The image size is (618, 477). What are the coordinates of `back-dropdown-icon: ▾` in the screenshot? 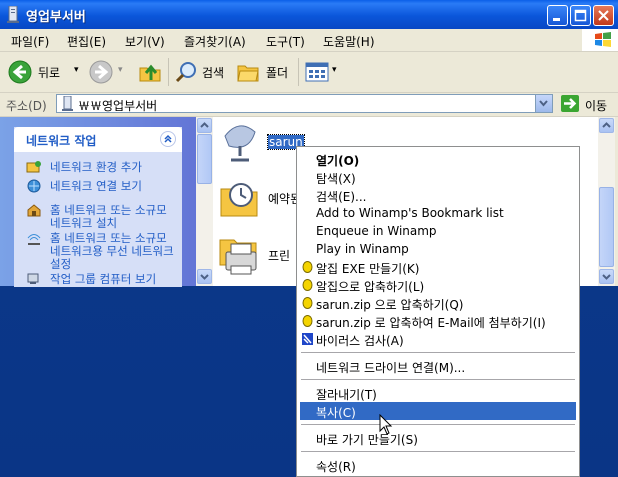 It's located at (76, 70).